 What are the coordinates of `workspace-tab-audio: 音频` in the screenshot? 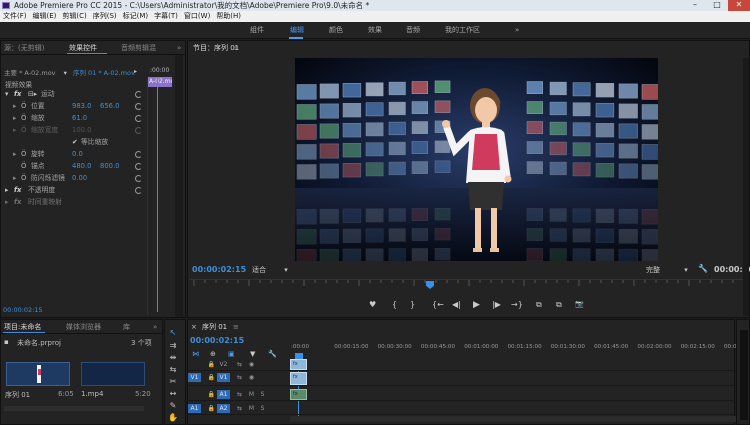 It's located at (413, 30).